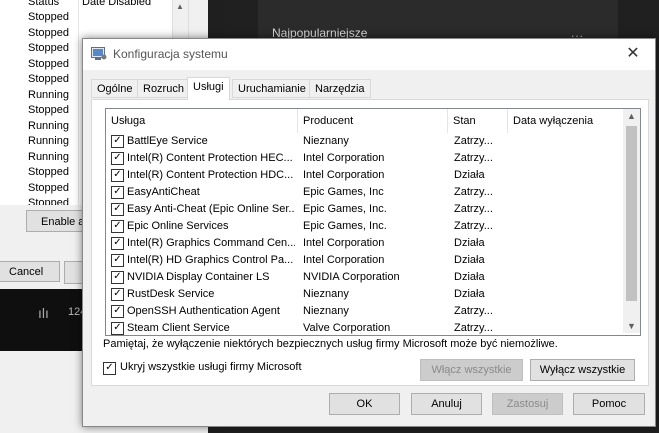 Image resolution: width=659 pixels, height=433 pixels. What do you see at coordinates (198, 277) in the screenshot?
I see `service-name: NVIDIA Display Container LS` at bounding box center [198, 277].